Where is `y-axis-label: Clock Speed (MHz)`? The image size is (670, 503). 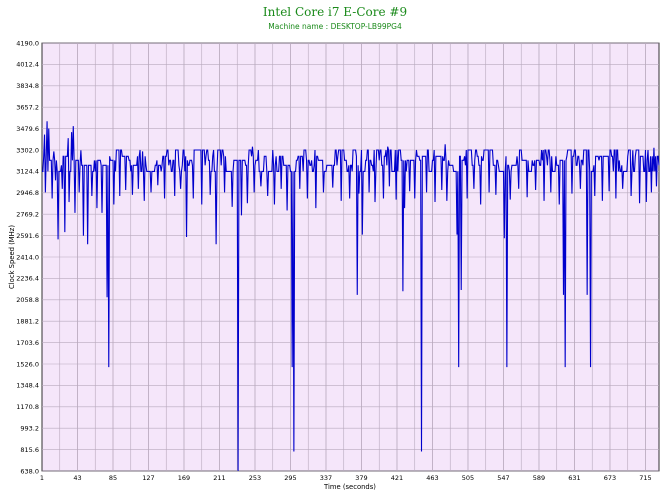 y-axis-label: Clock Speed (MHz) is located at coordinates (12, 257).